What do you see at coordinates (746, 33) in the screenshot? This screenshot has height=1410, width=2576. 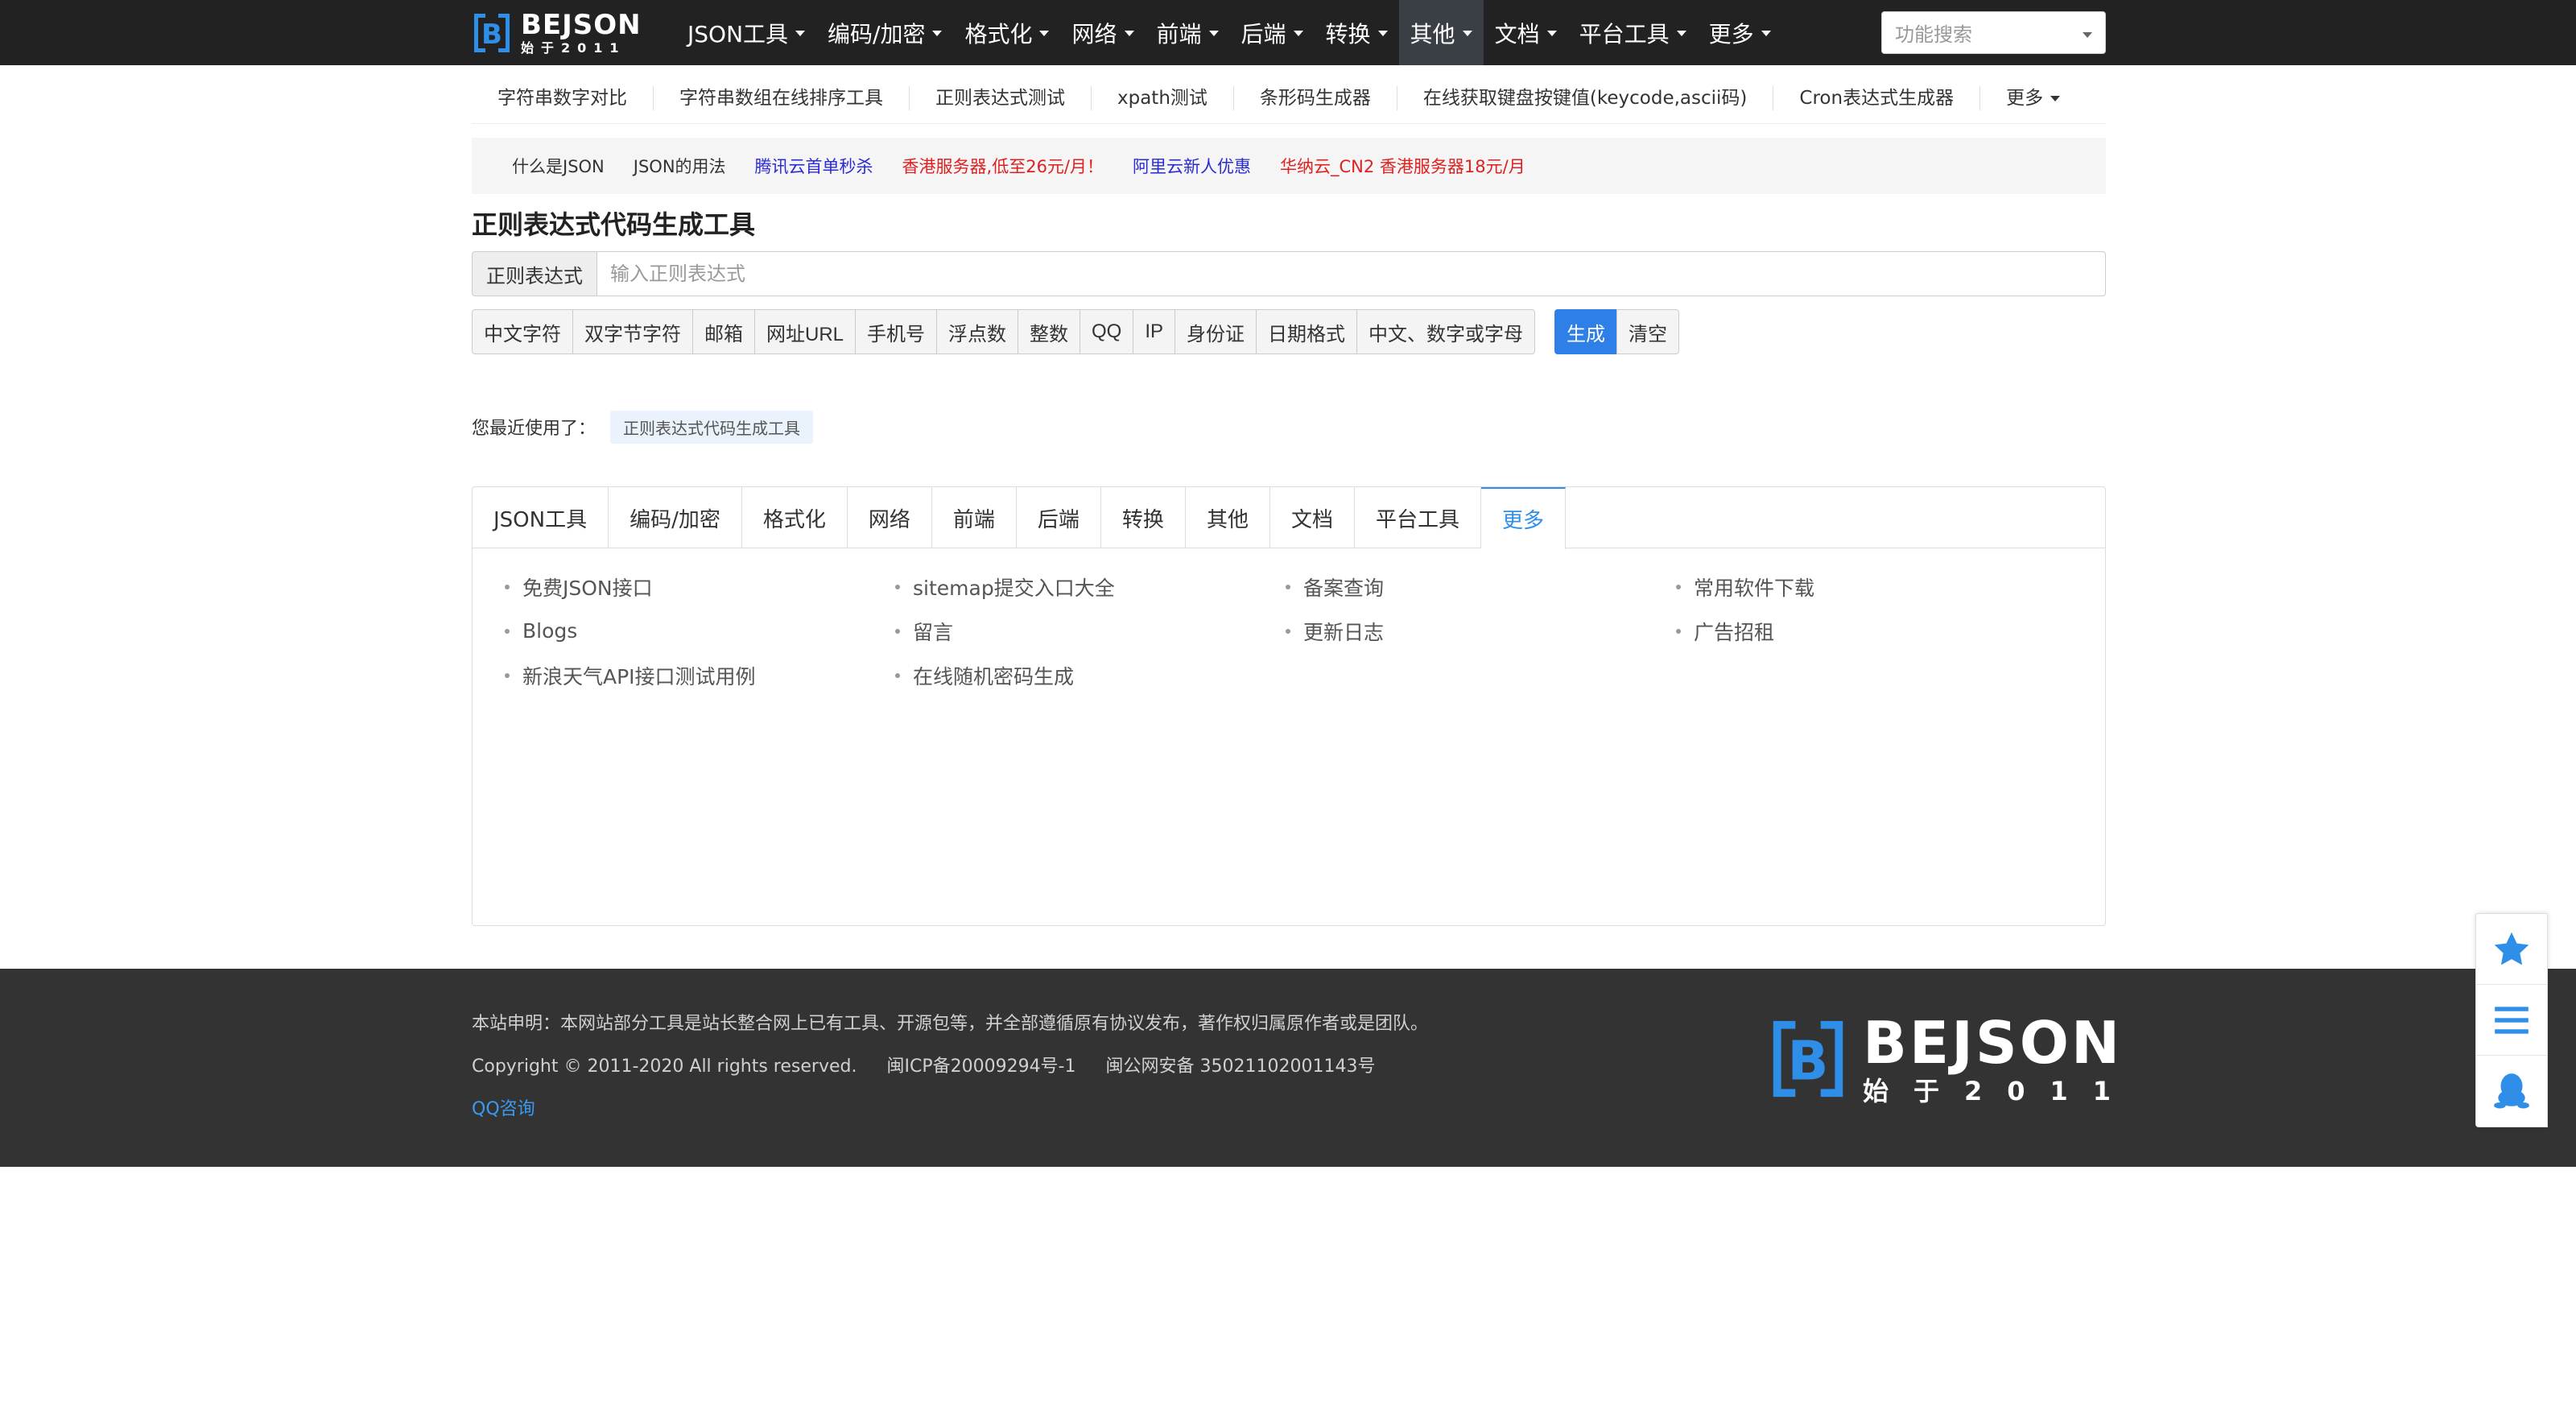 I see `nav-item-json: JSON工具` at bounding box center [746, 33].